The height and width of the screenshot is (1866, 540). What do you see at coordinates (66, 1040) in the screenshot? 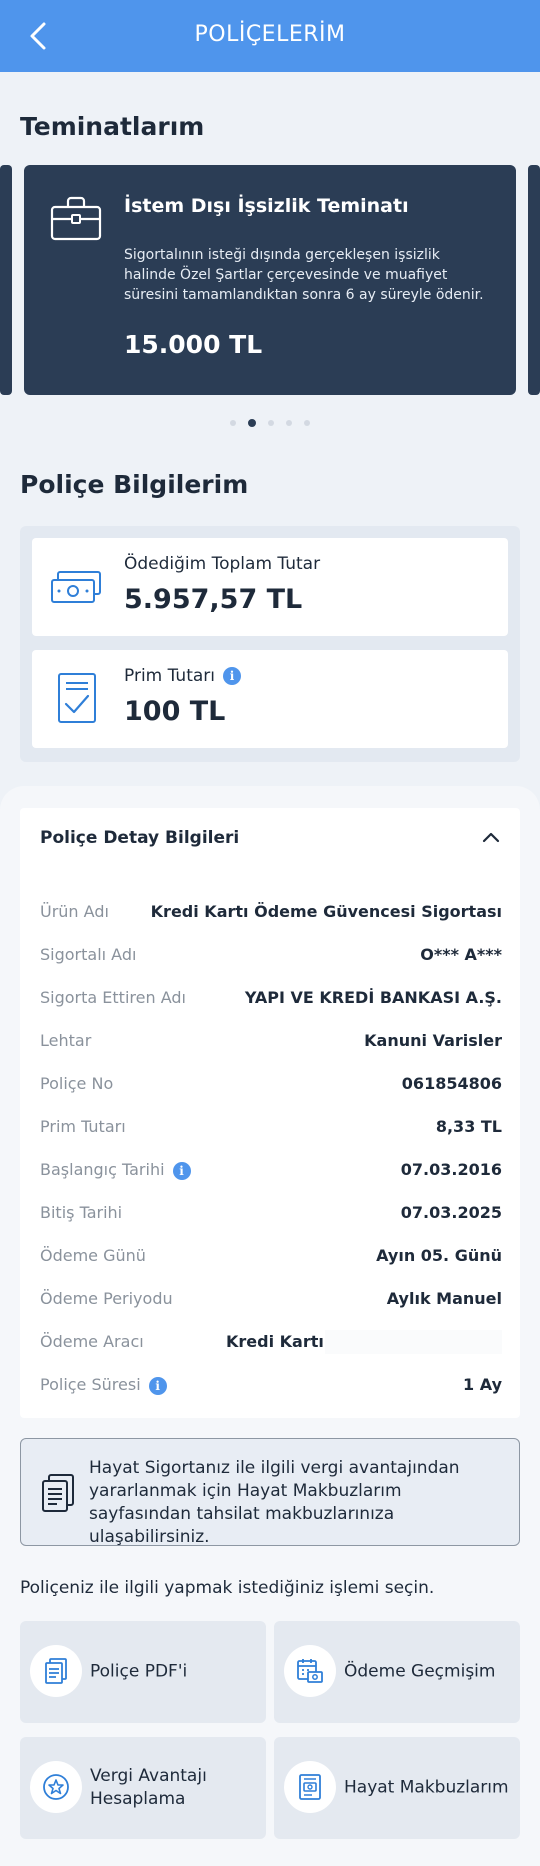
I see `detail-key: Lehtar` at bounding box center [66, 1040].